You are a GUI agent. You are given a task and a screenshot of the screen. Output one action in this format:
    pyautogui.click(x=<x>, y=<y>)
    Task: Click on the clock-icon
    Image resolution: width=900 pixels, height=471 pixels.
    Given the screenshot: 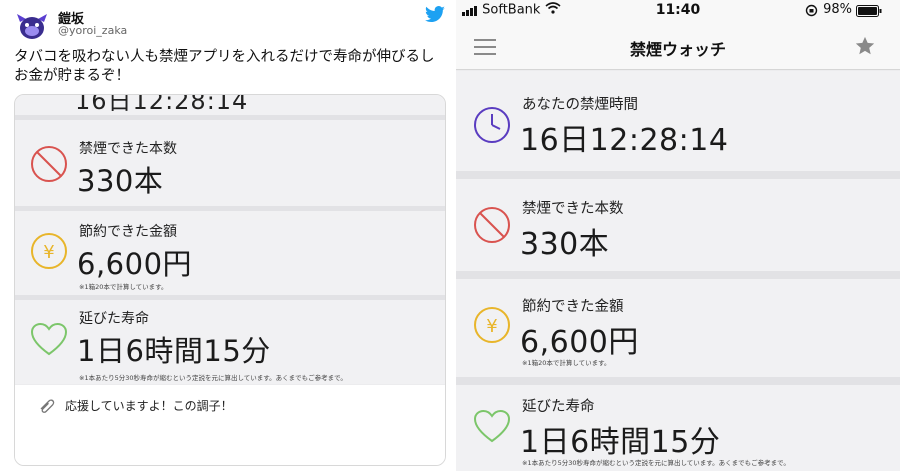 What is the action you would take?
    pyautogui.click(x=492, y=125)
    